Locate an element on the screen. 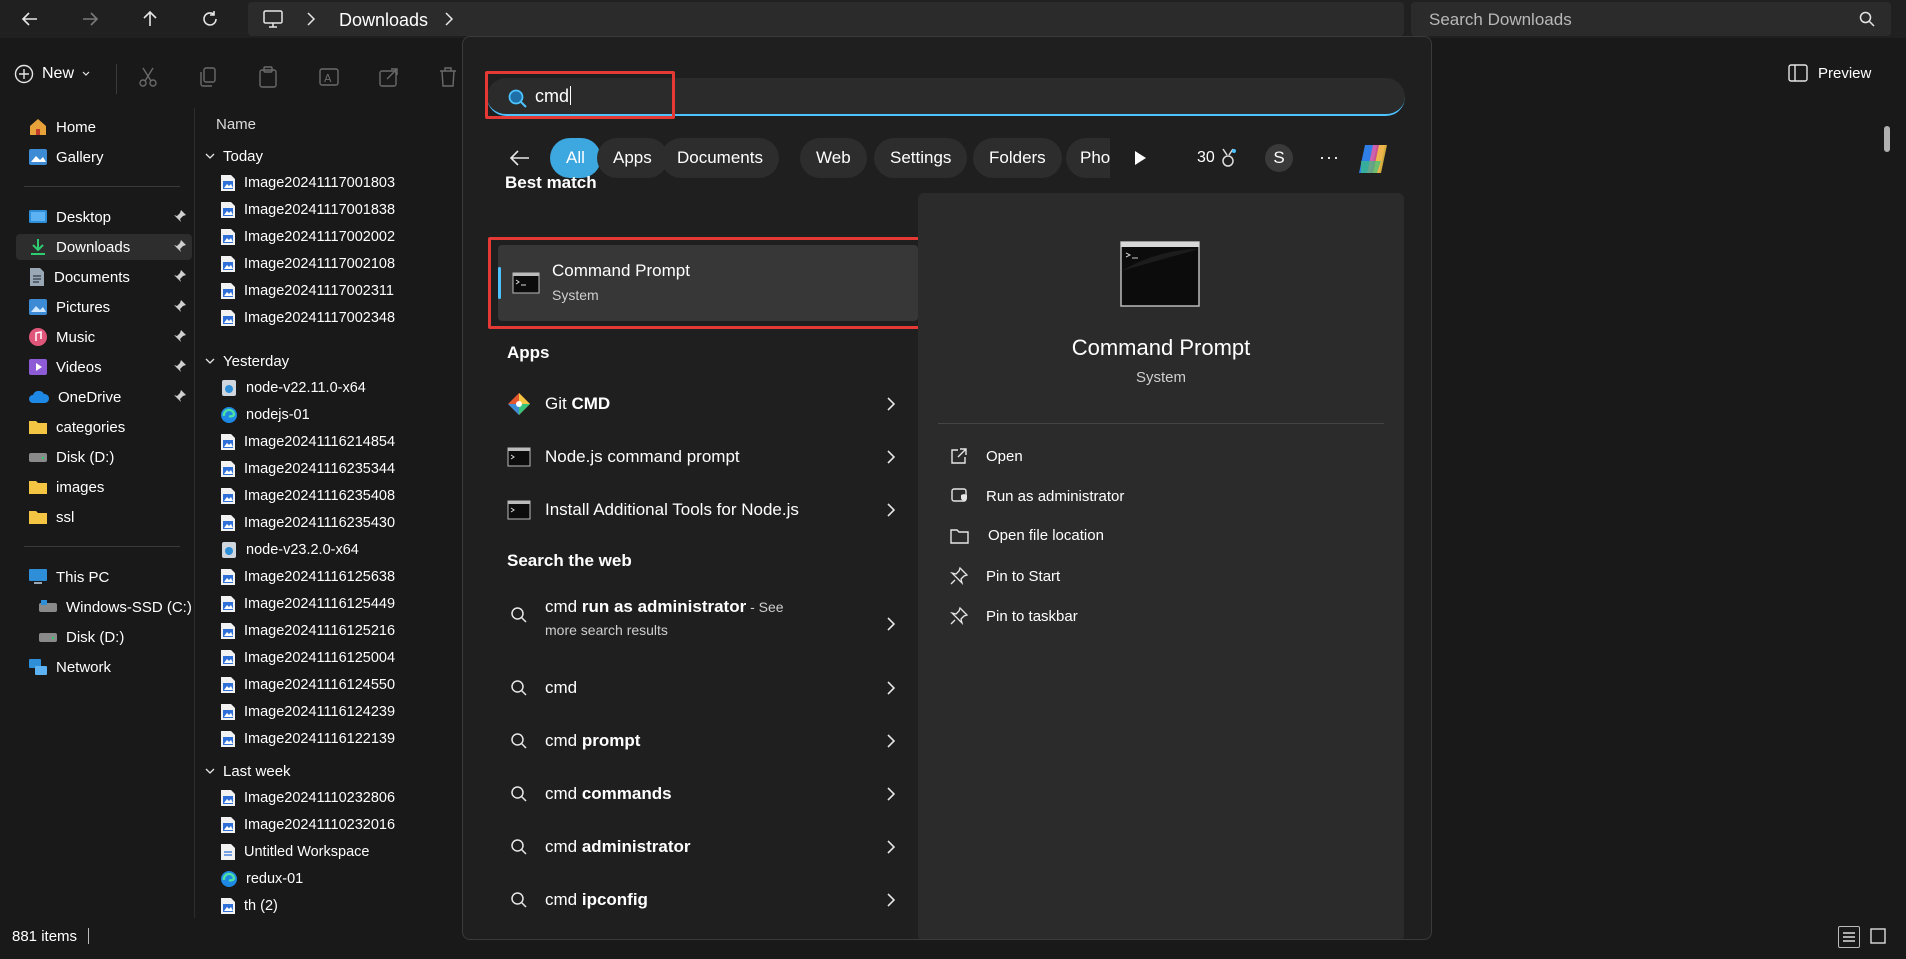 The width and height of the screenshot is (1906, 959). nav-item-images: images is located at coordinates (66, 487).